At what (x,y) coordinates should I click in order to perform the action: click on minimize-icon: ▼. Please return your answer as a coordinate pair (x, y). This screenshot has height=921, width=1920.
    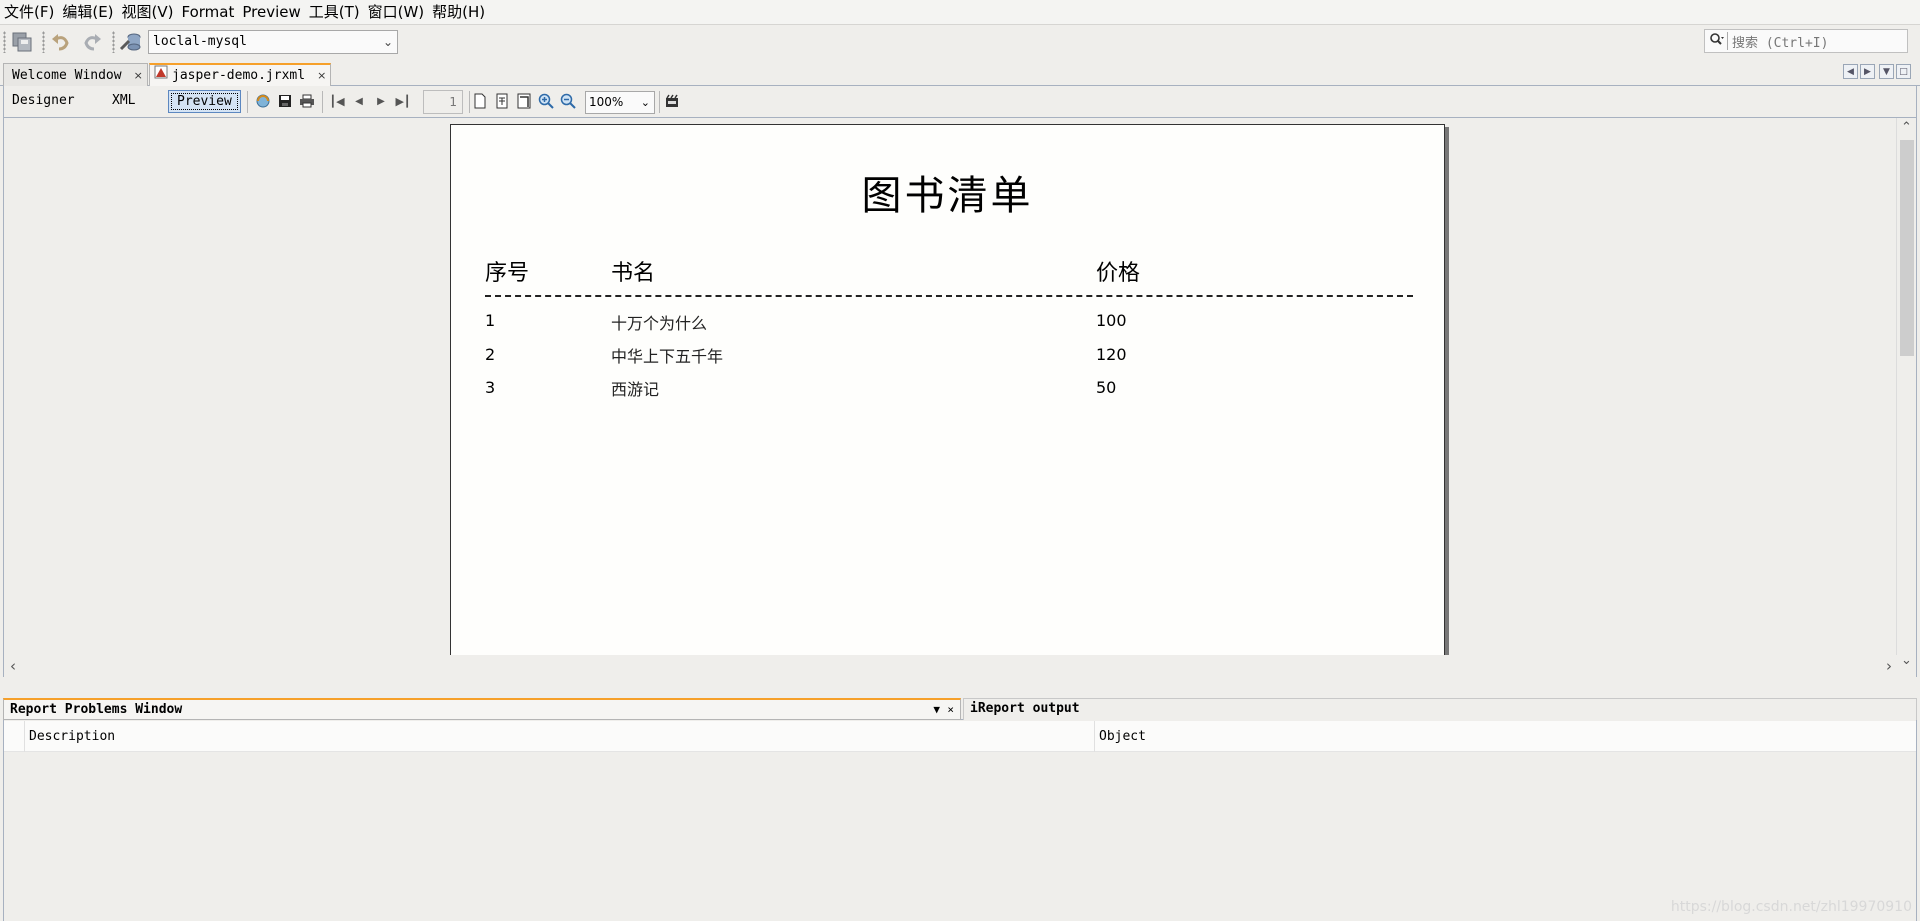
    Looking at the image, I should click on (936, 710).